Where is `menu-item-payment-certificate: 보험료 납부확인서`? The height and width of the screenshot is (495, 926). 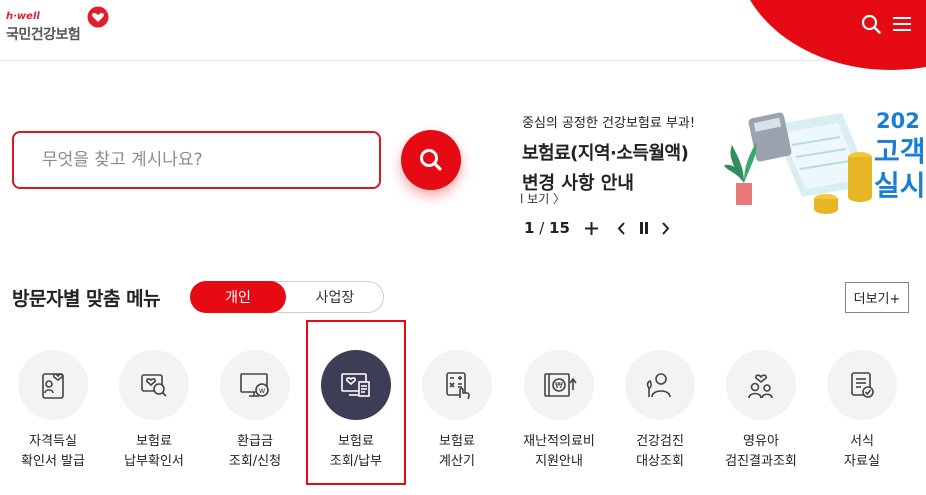
menu-item-payment-certificate: 보험료 납부확인서 is located at coordinates (154, 412).